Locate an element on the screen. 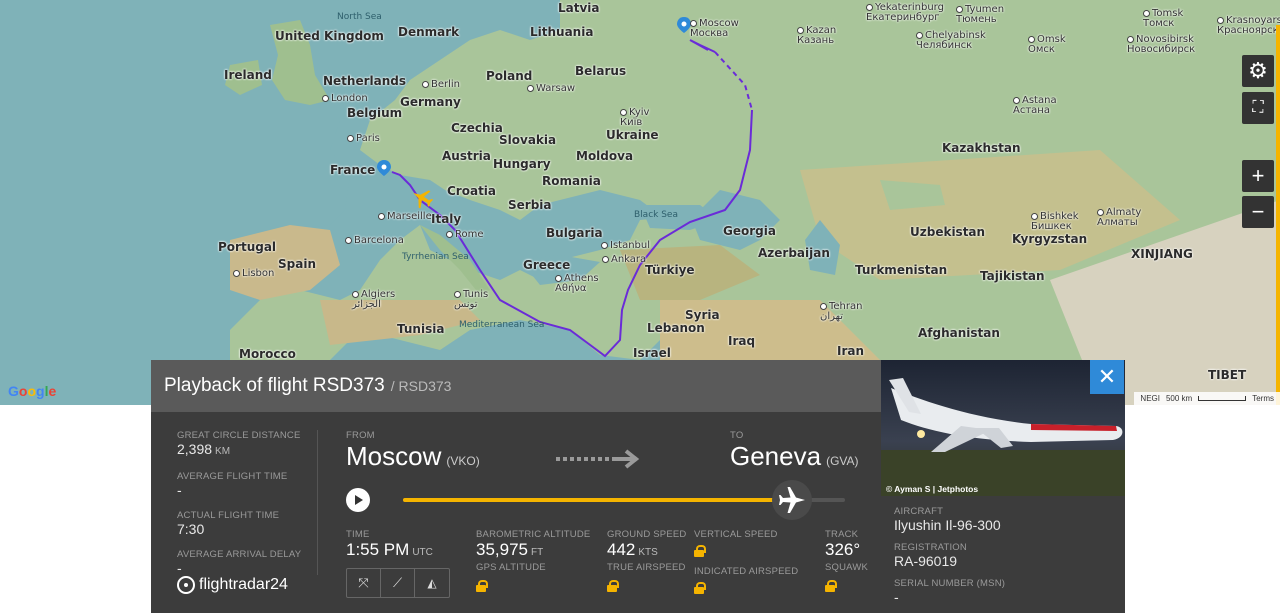 The image size is (1280, 613). avg-flight-time-value: - is located at coordinates (179, 490).